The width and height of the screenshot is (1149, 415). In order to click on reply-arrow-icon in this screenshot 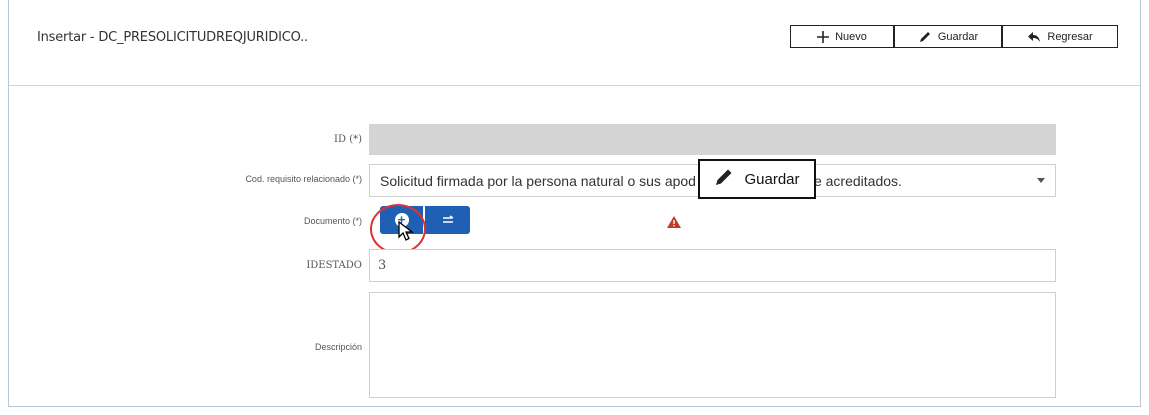, I will do `click(1034, 37)`.